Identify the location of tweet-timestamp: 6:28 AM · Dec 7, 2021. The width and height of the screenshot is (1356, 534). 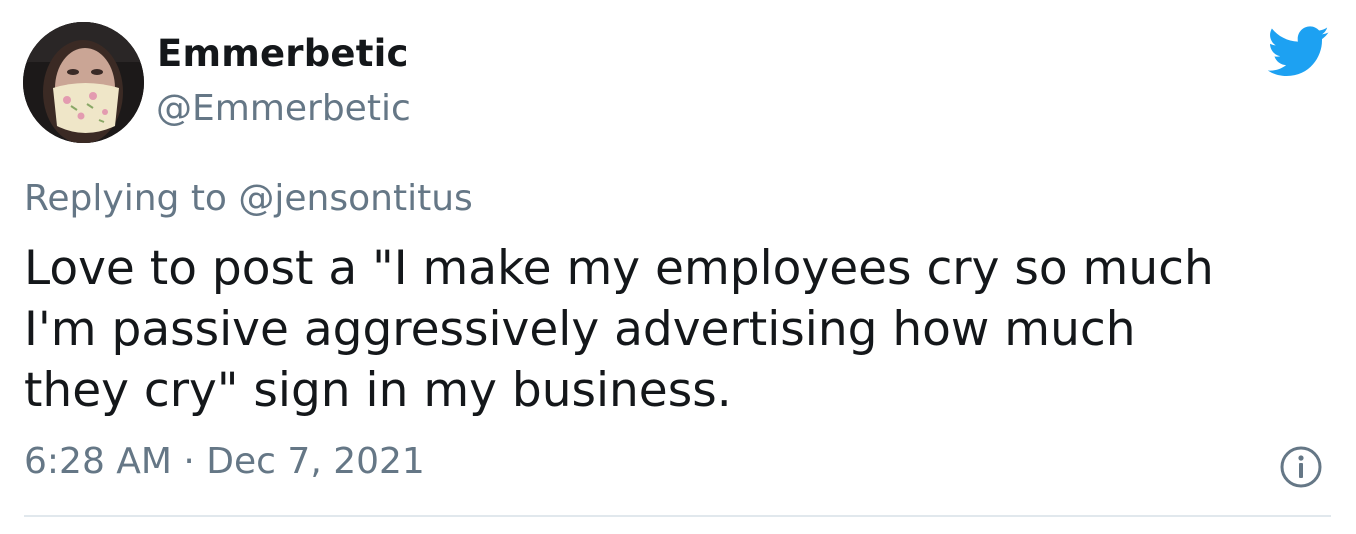
(224, 461).